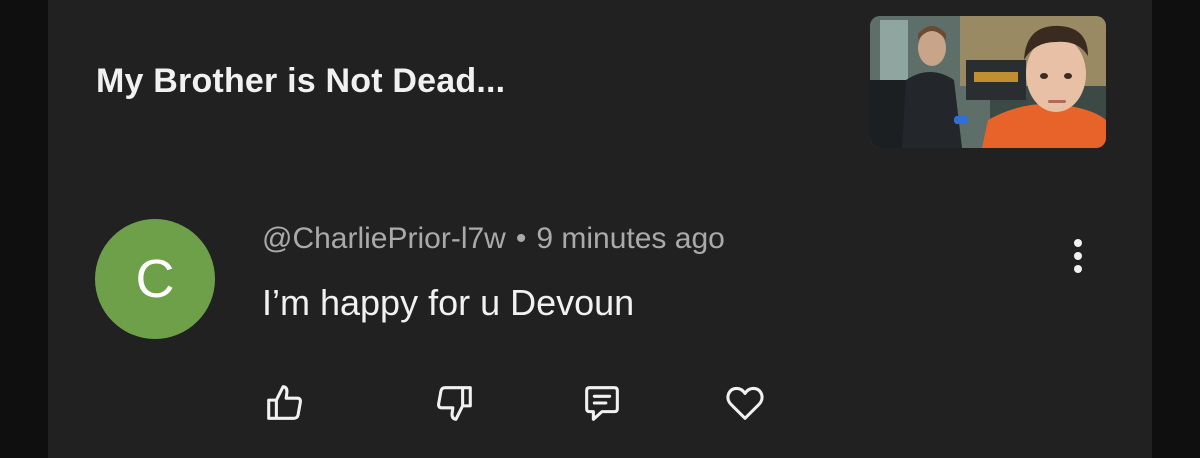  I want to click on avatar-letter: C, so click(155, 279).